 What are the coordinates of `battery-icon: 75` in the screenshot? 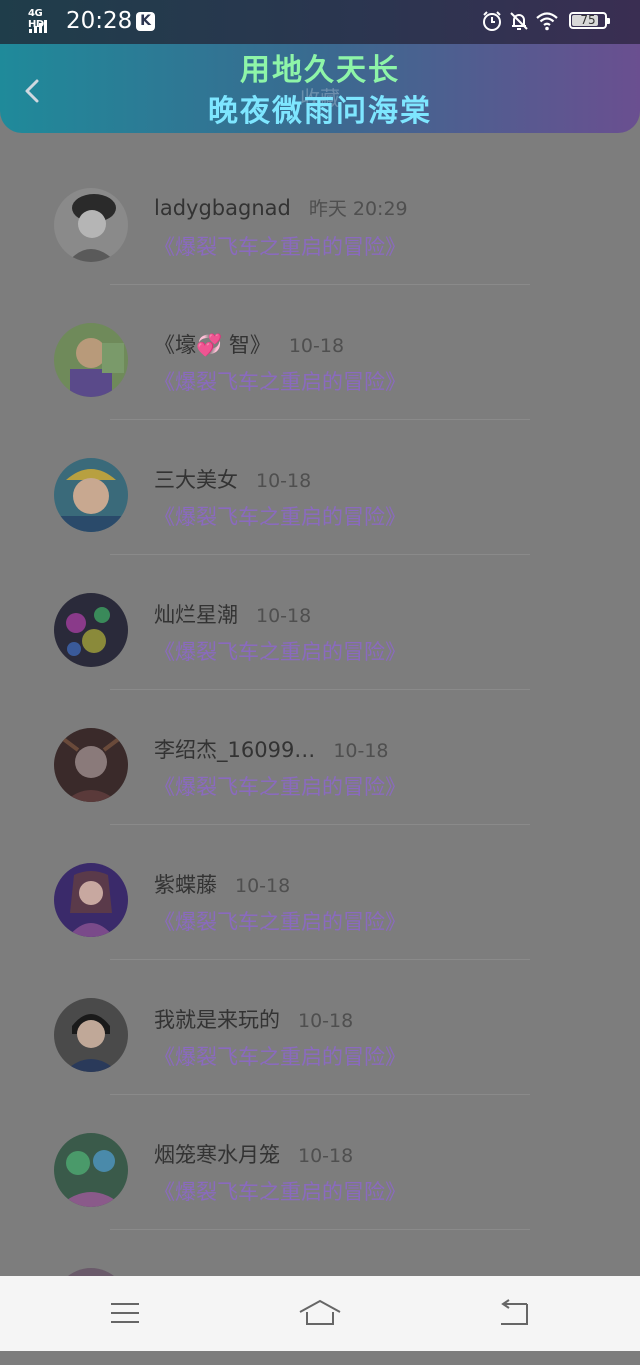 It's located at (589, 20).